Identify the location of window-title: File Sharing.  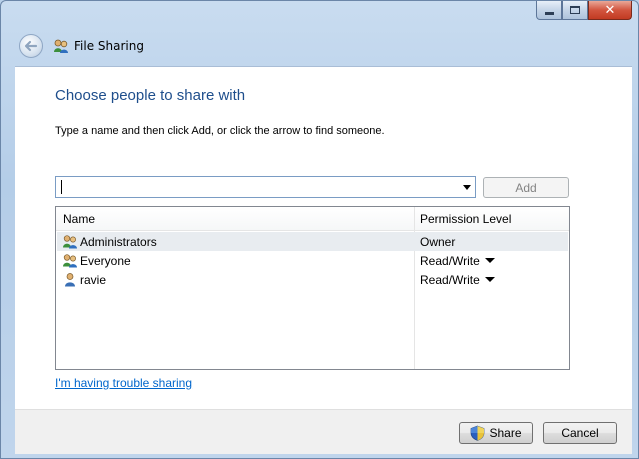
(109, 46).